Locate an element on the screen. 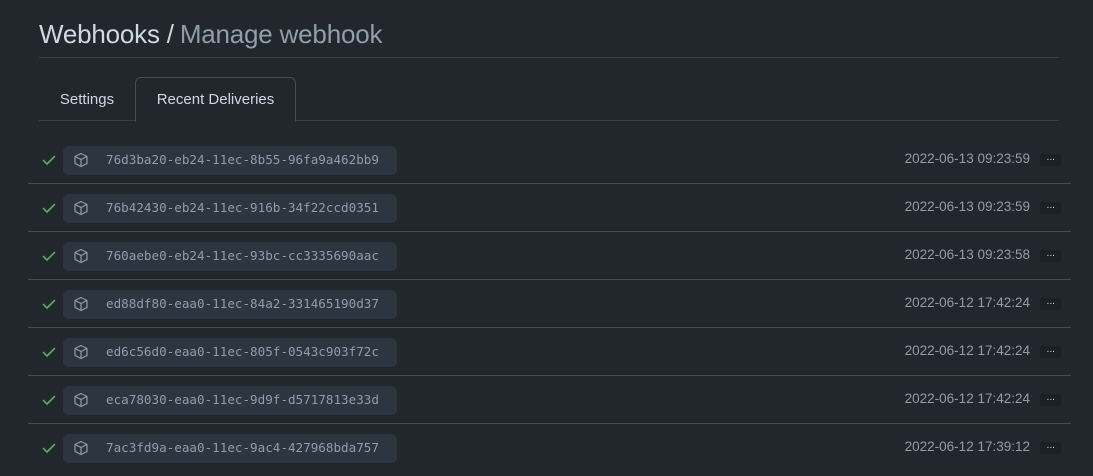 The image size is (1093, 476). delivery-guid-button: 76b42430-eb24-11ec-916b-34f22ccd0351 is located at coordinates (230, 208).